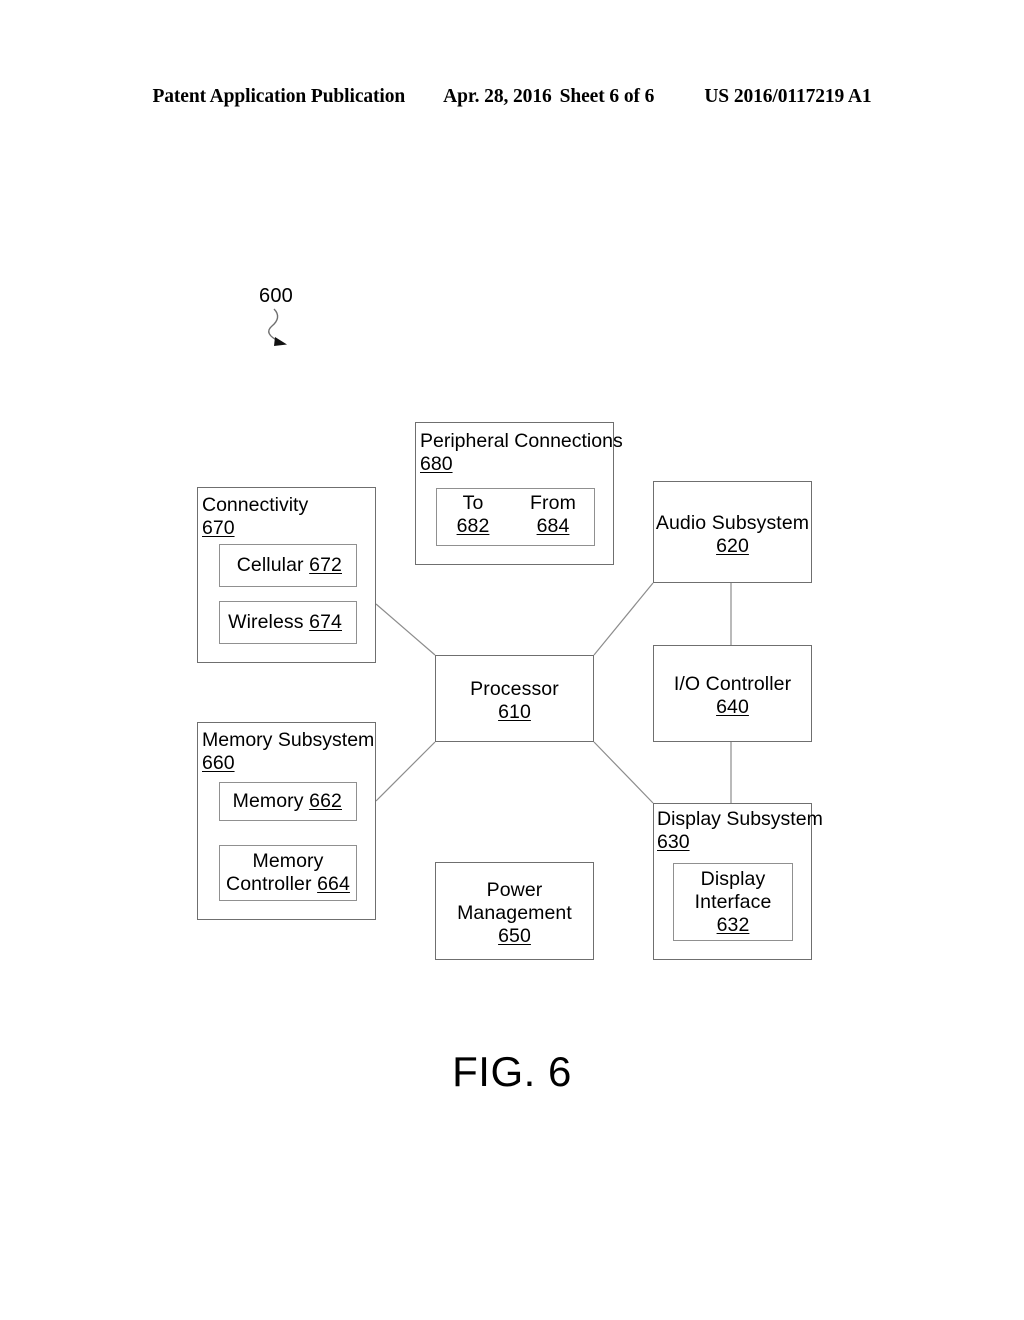 This screenshot has width=1024, height=1320. What do you see at coordinates (514, 689) in the screenshot?
I see `processor-title: Processor` at bounding box center [514, 689].